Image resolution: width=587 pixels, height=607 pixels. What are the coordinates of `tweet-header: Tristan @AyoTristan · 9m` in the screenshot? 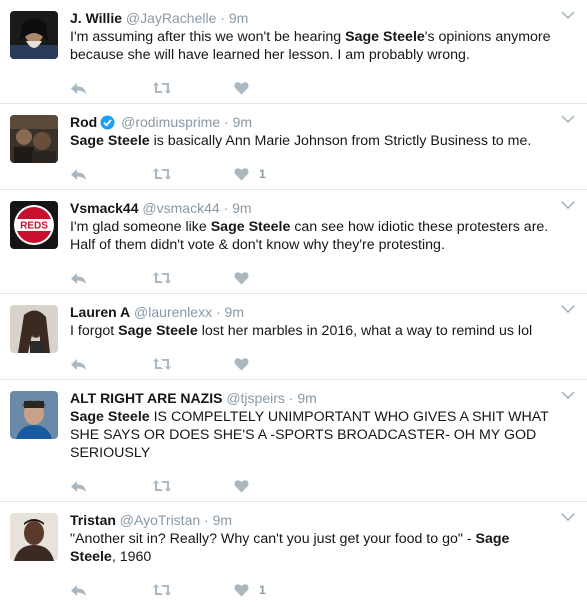 It's located at (313, 520).